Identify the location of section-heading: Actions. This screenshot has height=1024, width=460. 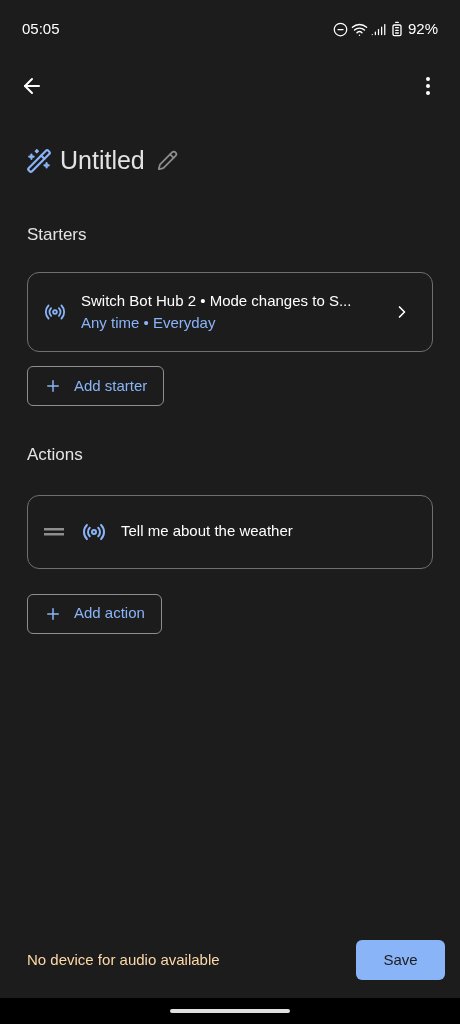
(55, 455).